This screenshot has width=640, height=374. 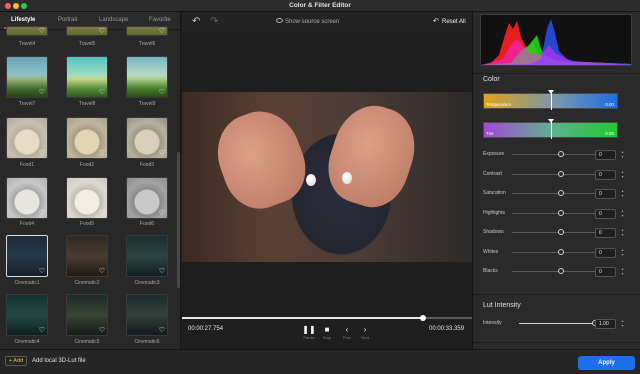 What do you see at coordinates (27, 315) in the screenshot?
I see `preset-thumb-cinematic4: ♡` at bounding box center [27, 315].